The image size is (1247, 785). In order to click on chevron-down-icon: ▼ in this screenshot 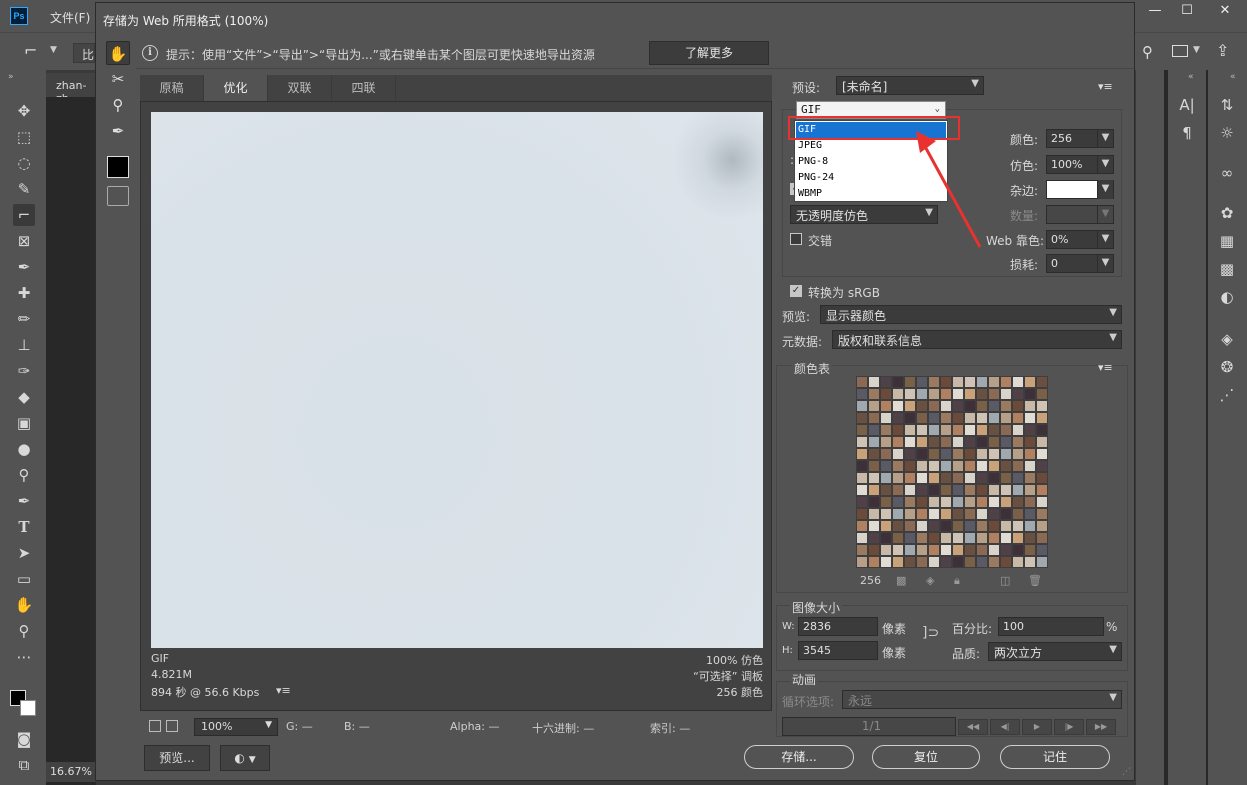, I will do `click(53, 50)`.